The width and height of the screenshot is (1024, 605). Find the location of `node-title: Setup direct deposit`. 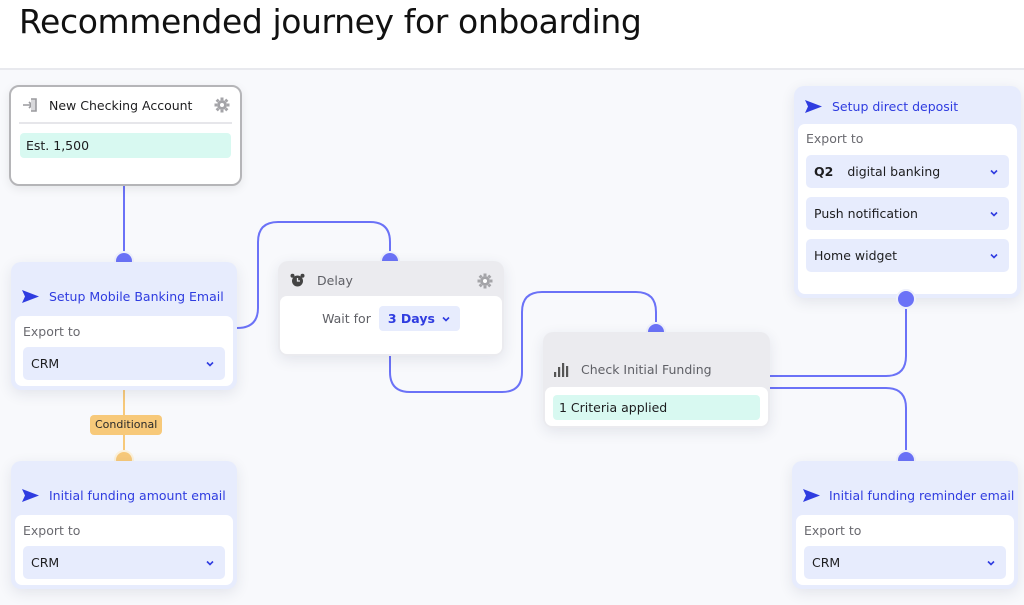

node-title: Setup direct deposit is located at coordinates (895, 106).